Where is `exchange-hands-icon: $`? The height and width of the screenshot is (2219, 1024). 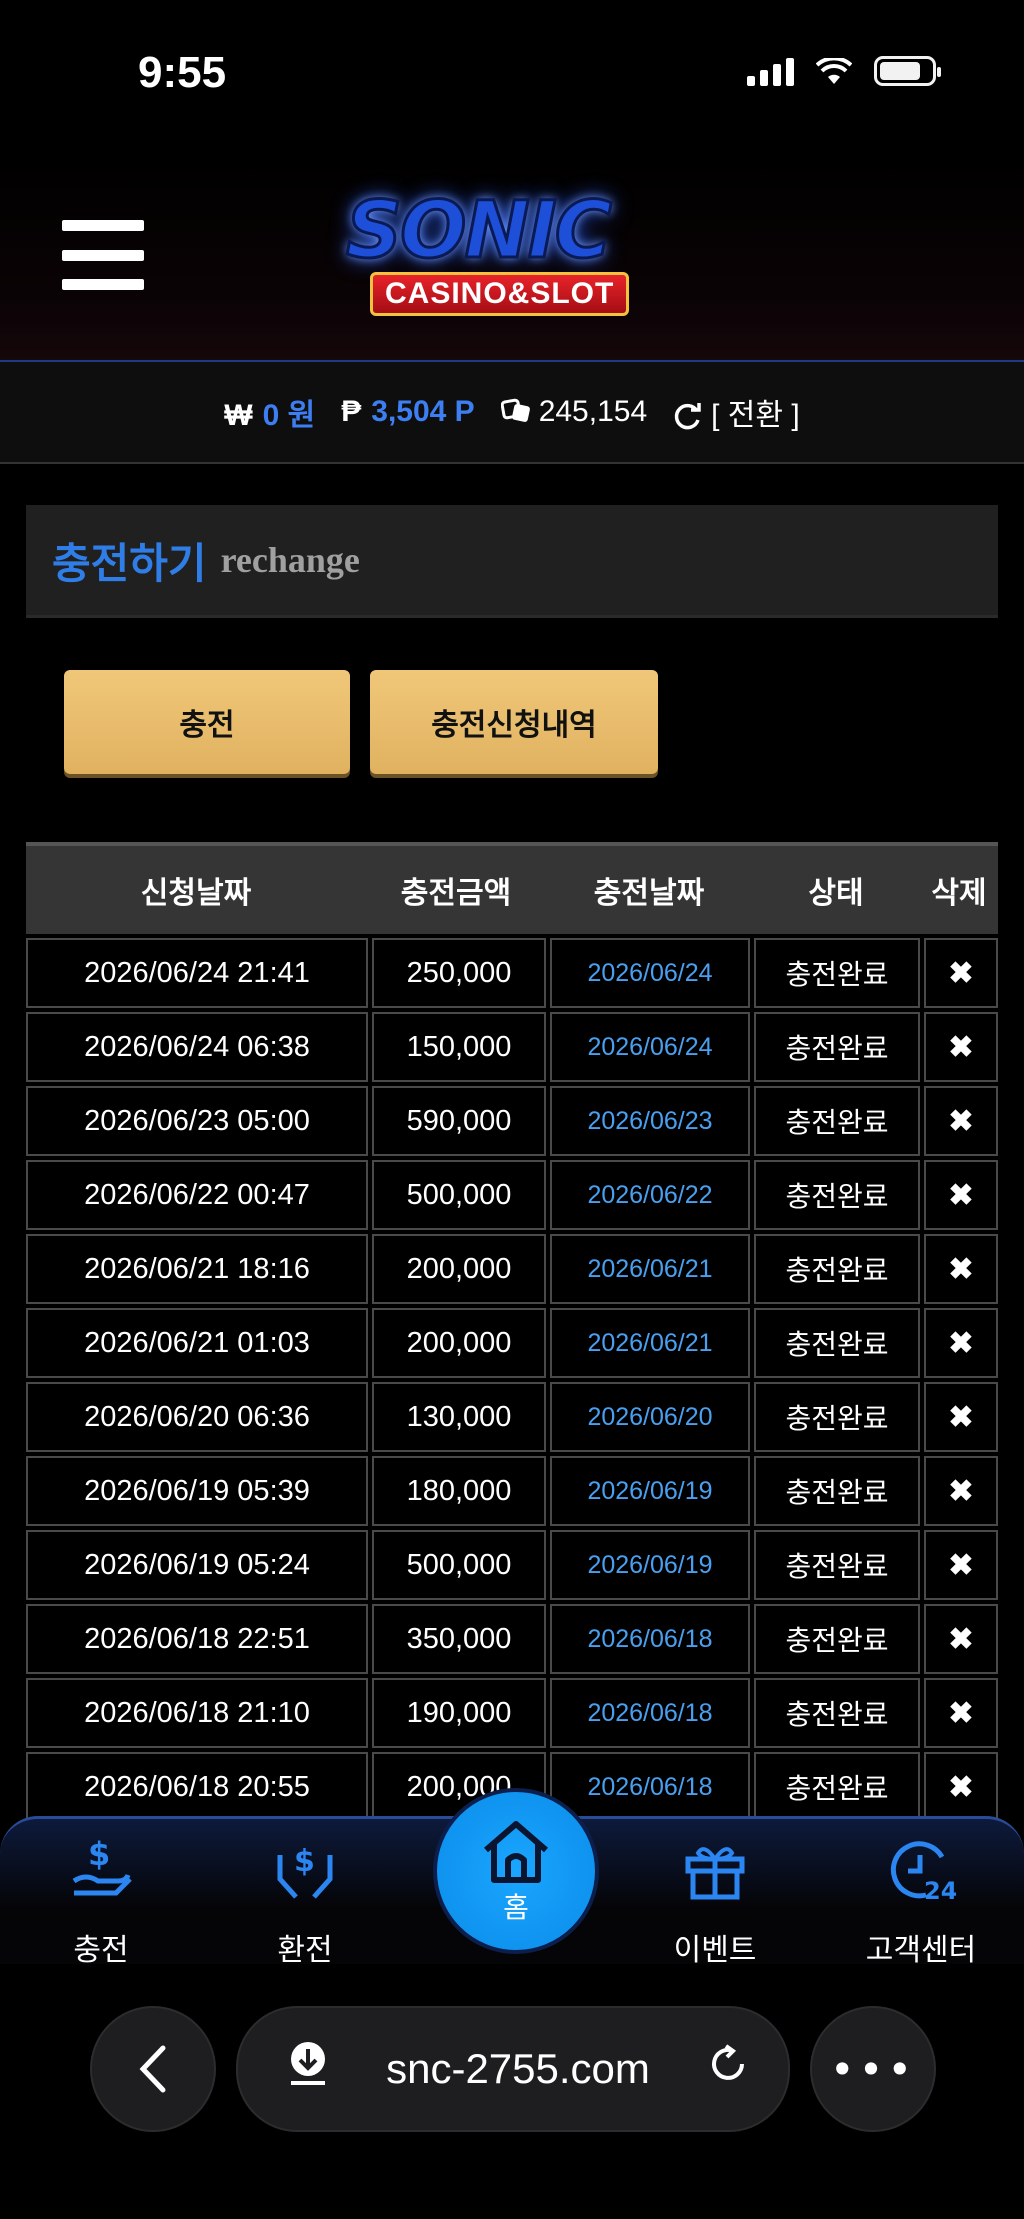 exchange-hands-icon: $ is located at coordinates (305, 1875).